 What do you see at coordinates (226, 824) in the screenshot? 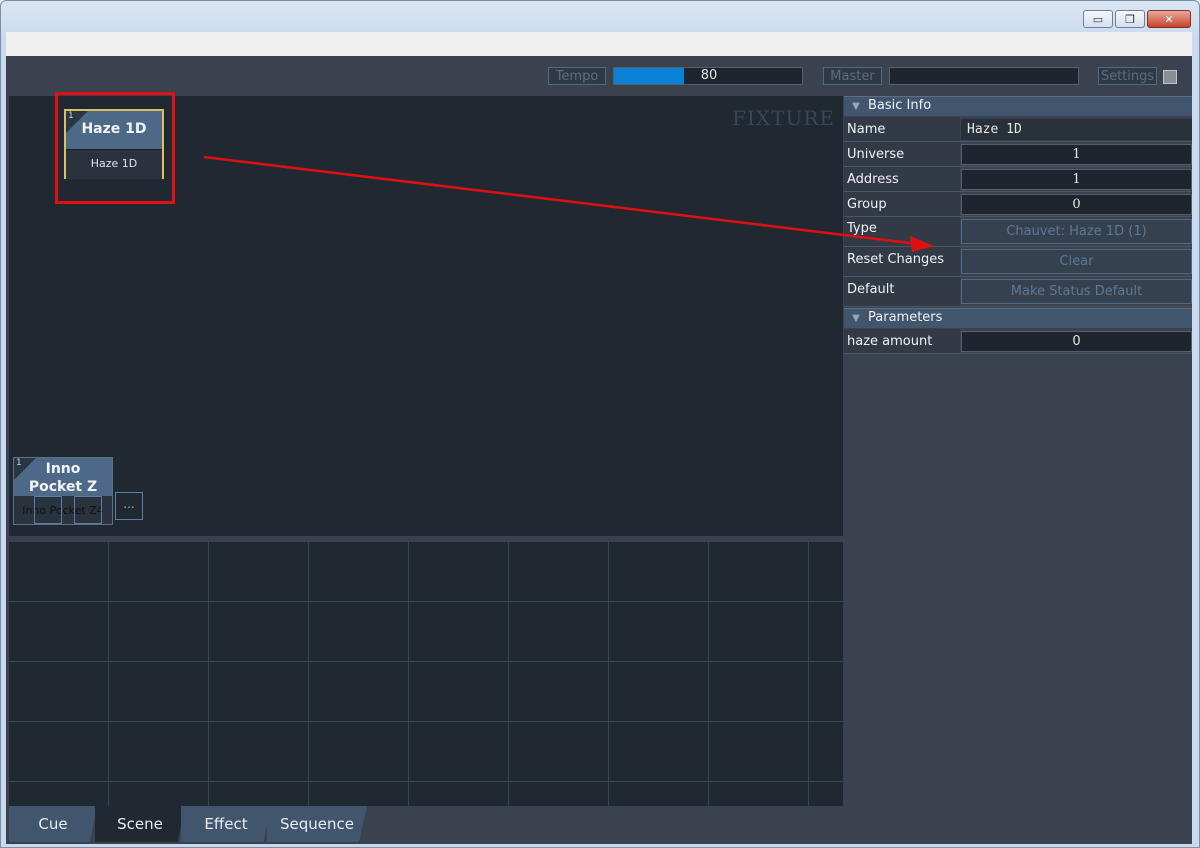
I see `tab-effect: Effect` at bounding box center [226, 824].